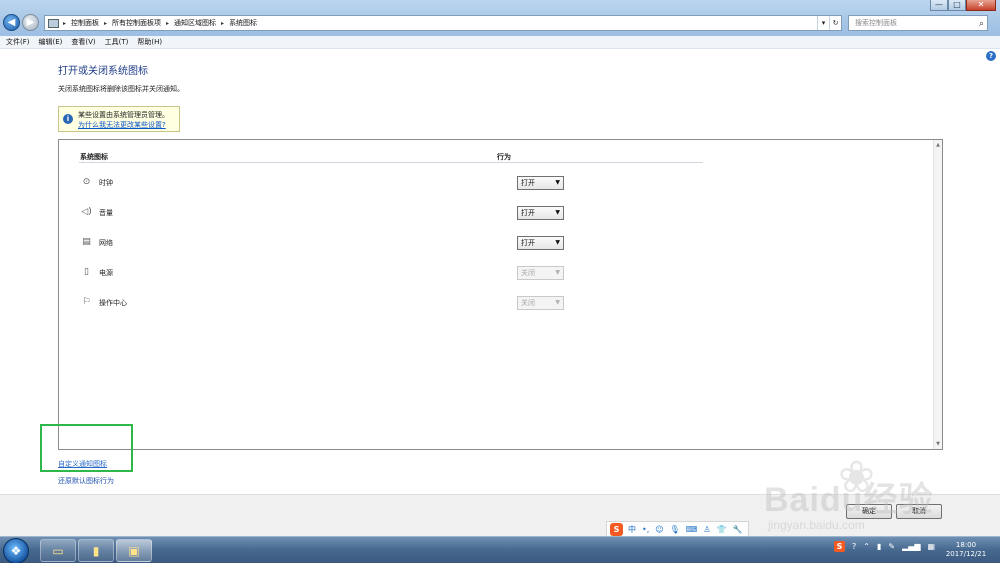 The image size is (1000, 563). What do you see at coordinates (879, 546) in the screenshot?
I see `tray-battery-icon: ▮` at bounding box center [879, 546].